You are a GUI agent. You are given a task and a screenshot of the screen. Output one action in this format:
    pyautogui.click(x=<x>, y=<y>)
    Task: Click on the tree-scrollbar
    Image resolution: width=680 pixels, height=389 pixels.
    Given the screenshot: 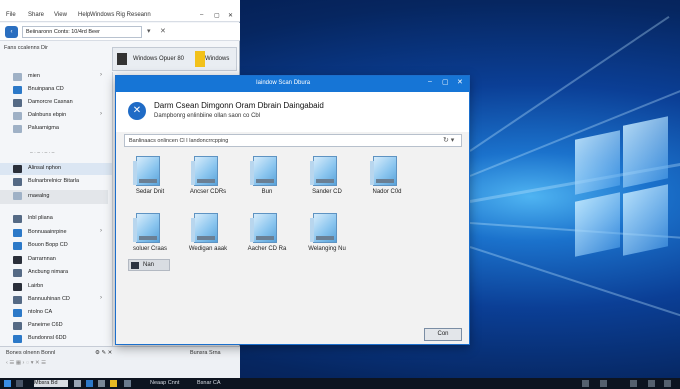 What is the action you would take?
    pyautogui.click(x=112, y=209)
    